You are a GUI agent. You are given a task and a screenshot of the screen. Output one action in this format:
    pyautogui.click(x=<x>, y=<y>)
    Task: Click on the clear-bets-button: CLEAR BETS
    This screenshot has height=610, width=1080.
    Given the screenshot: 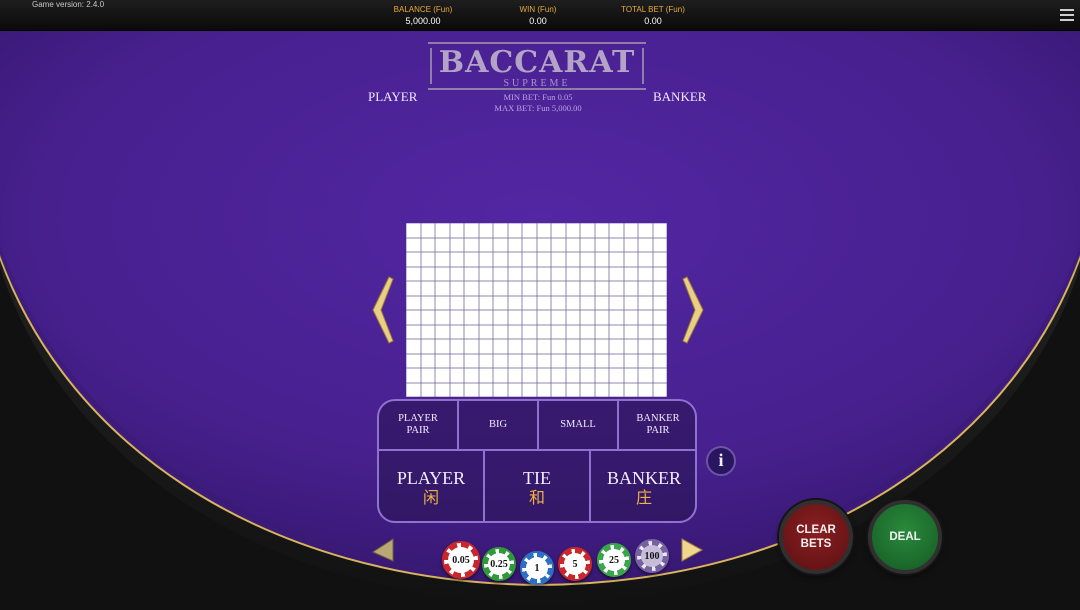 What is the action you would take?
    pyautogui.click(x=816, y=537)
    